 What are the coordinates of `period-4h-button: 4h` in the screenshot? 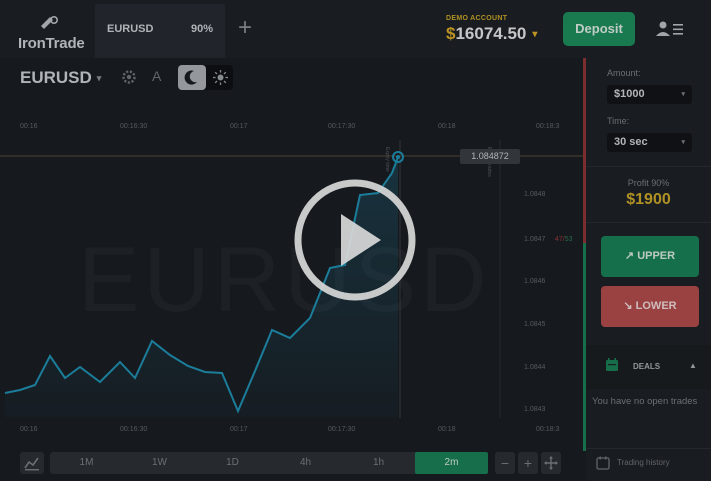 It's located at (305, 463).